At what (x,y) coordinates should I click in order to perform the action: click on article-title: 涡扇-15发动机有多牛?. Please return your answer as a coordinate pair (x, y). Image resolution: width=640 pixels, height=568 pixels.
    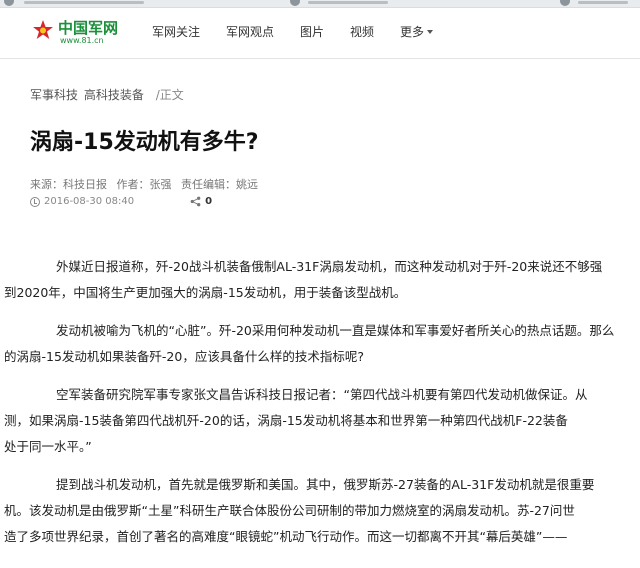
    Looking at the image, I should click on (144, 142).